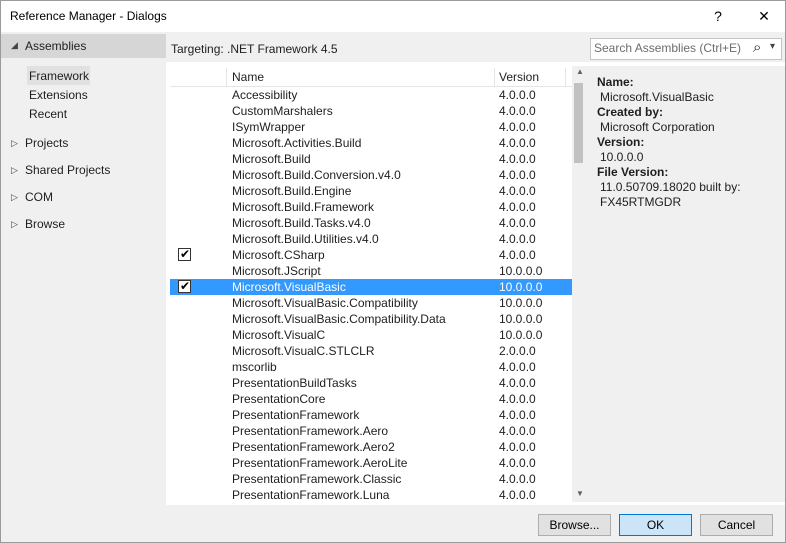  What do you see at coordinates (303, 351) in the screenshot?
I see `row-name: Microsoft.VisualC.STLCLR` at bounding box center [303, 351].